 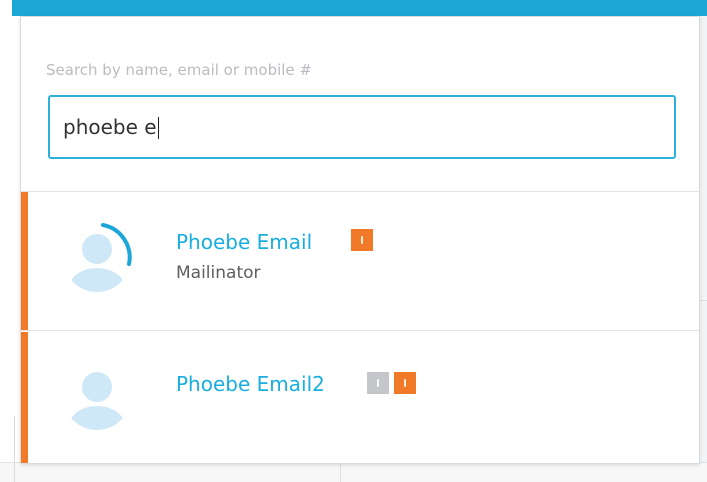 What do you see at coordinates (340, 472) in the screenshot?
I see `background-table-divider` at bounding box center [340, 472].